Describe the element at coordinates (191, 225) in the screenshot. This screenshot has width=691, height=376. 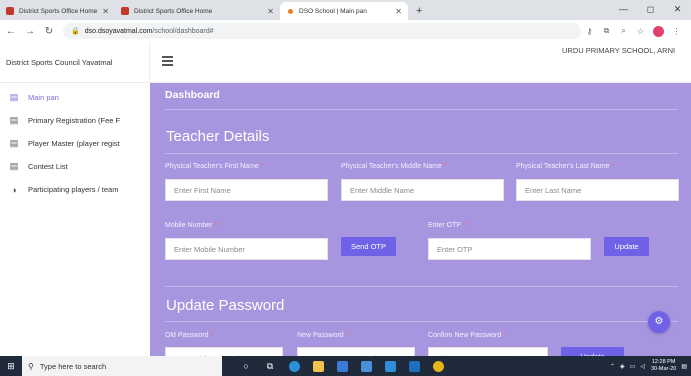
I see `mobile-number-label: Mobile Number *` at that location.